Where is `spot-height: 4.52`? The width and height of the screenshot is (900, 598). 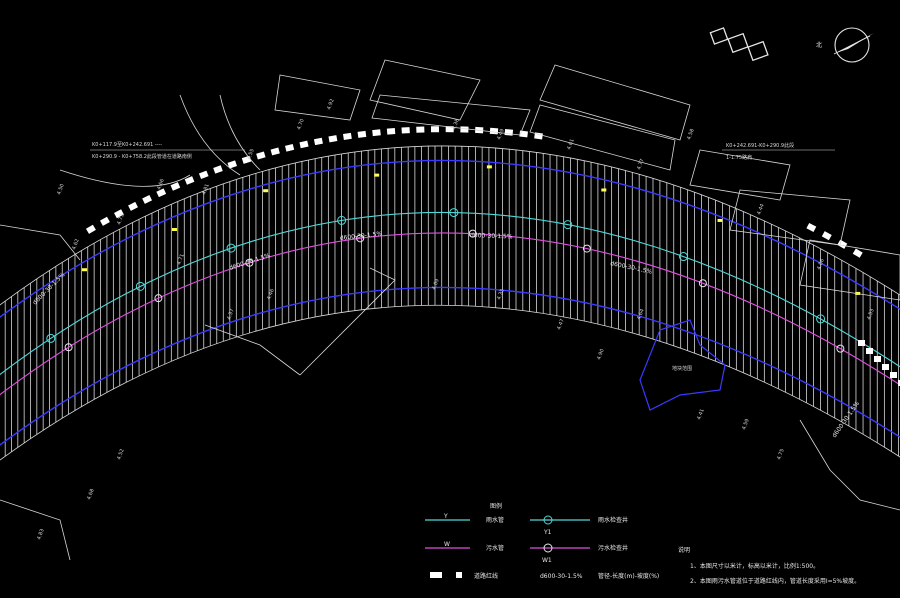
spot-height: 4.52 is located at coordinates (120, 454).